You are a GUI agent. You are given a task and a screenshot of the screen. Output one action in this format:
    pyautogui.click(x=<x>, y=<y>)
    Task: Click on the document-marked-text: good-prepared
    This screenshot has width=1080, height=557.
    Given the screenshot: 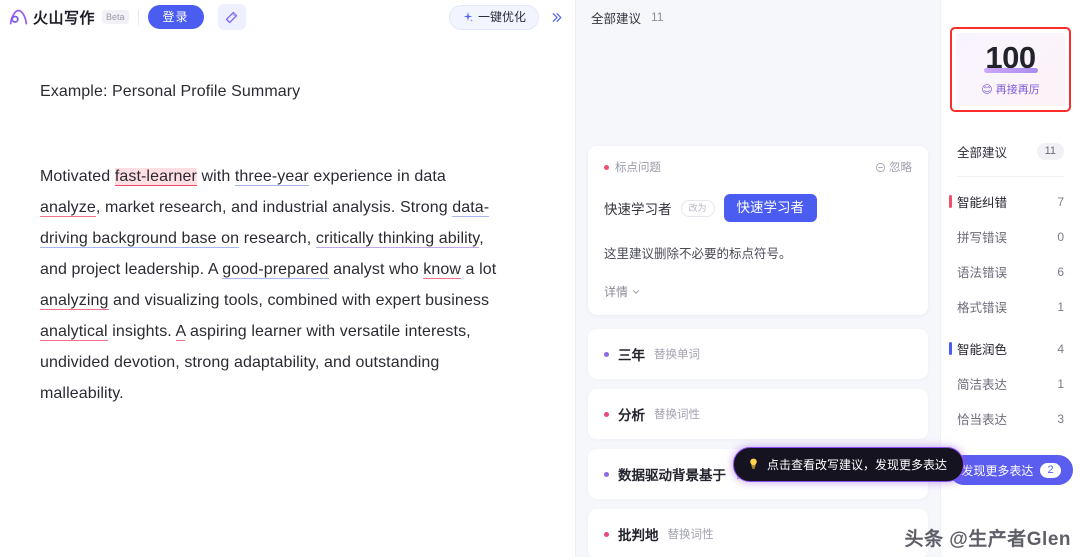 What is the action you would take?
    pyautogui.click(x=275, y=270)
    